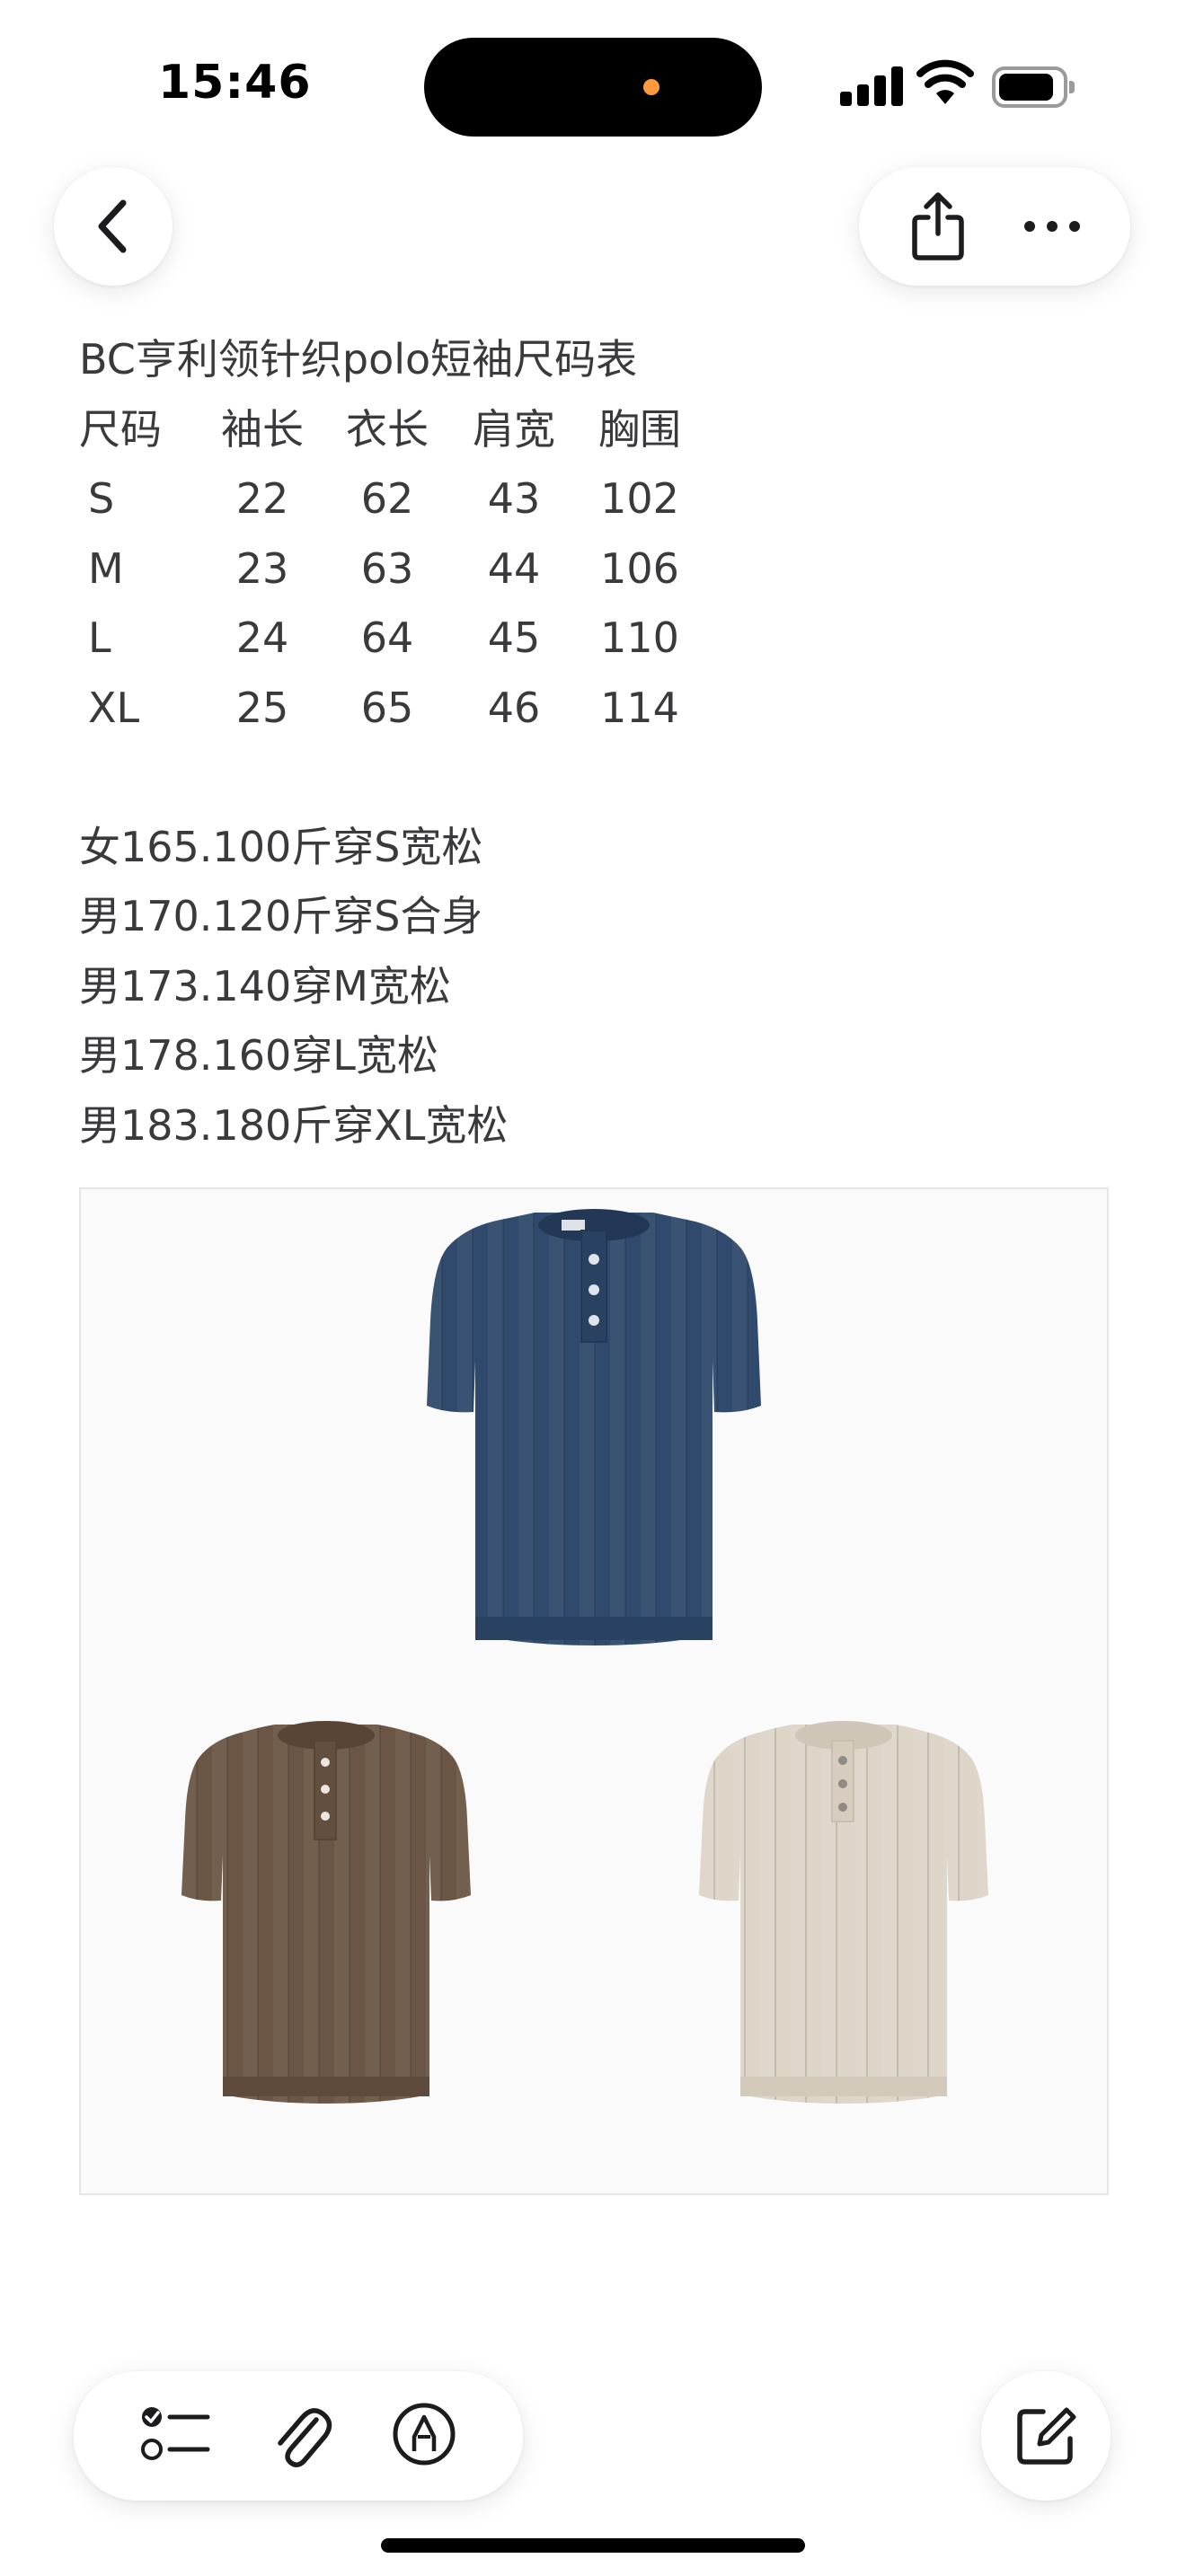 The width and height of the screenshot is (1186, 2576). I want to click on bottom-toolbar, so click(298, 2436).